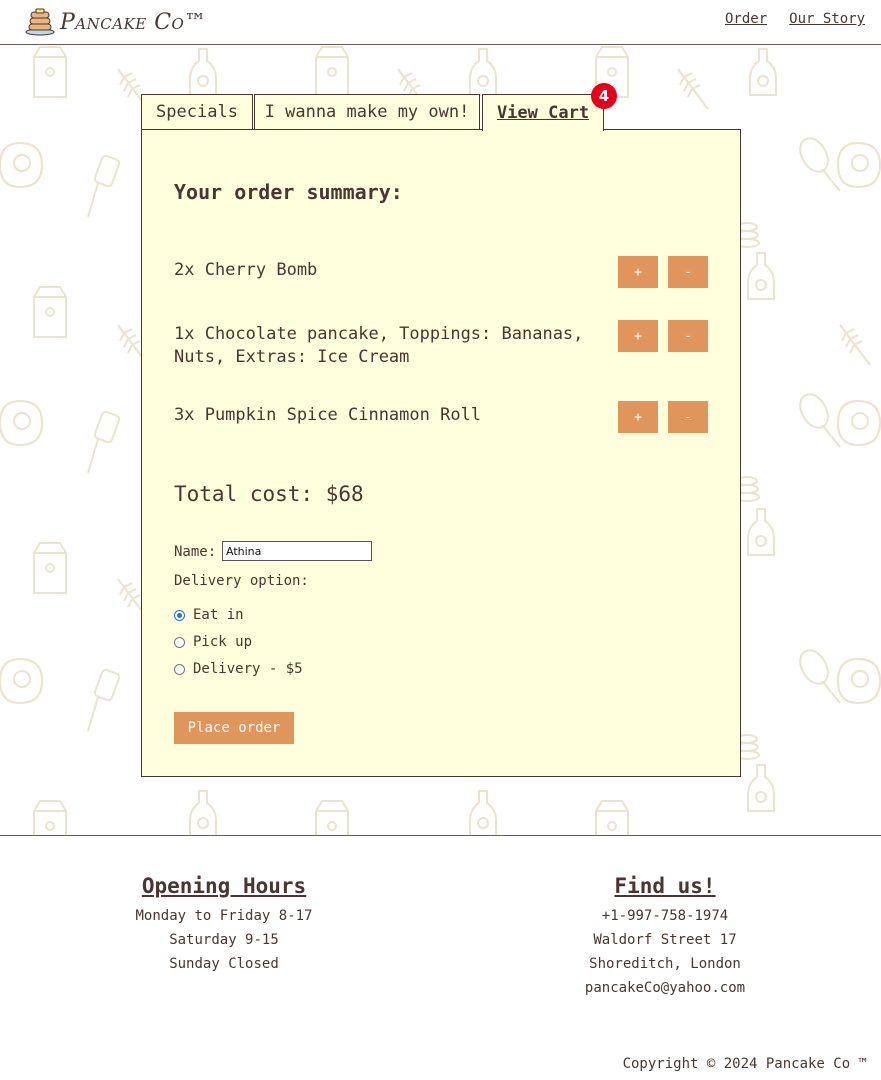 This screenshot has height=1080, width=881. What do you see at coordinates (665, 988) in the screenshot?
I see `contact-email: pancakeCo@yahoo.com` at bounding box center [665, 988].